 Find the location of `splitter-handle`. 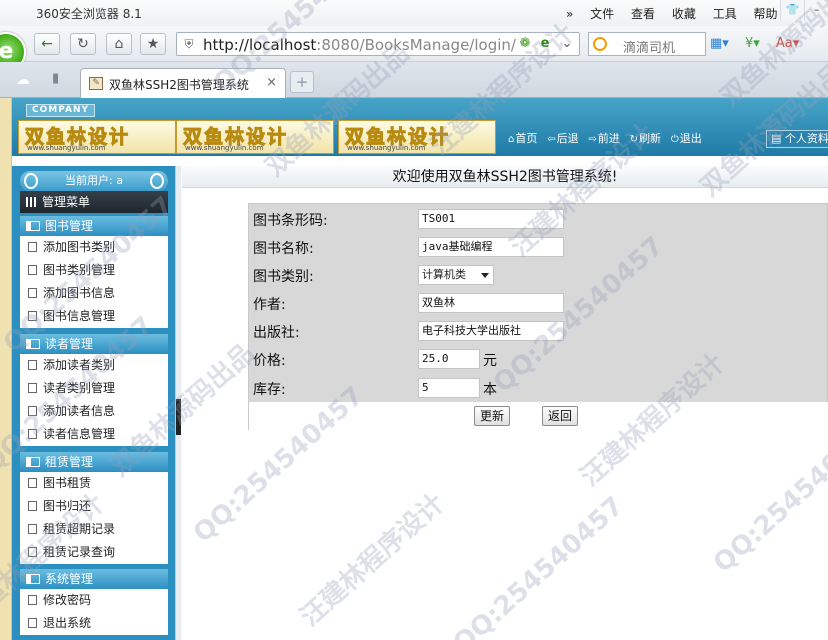

splitter-handle is located at coordinates (178, 417).